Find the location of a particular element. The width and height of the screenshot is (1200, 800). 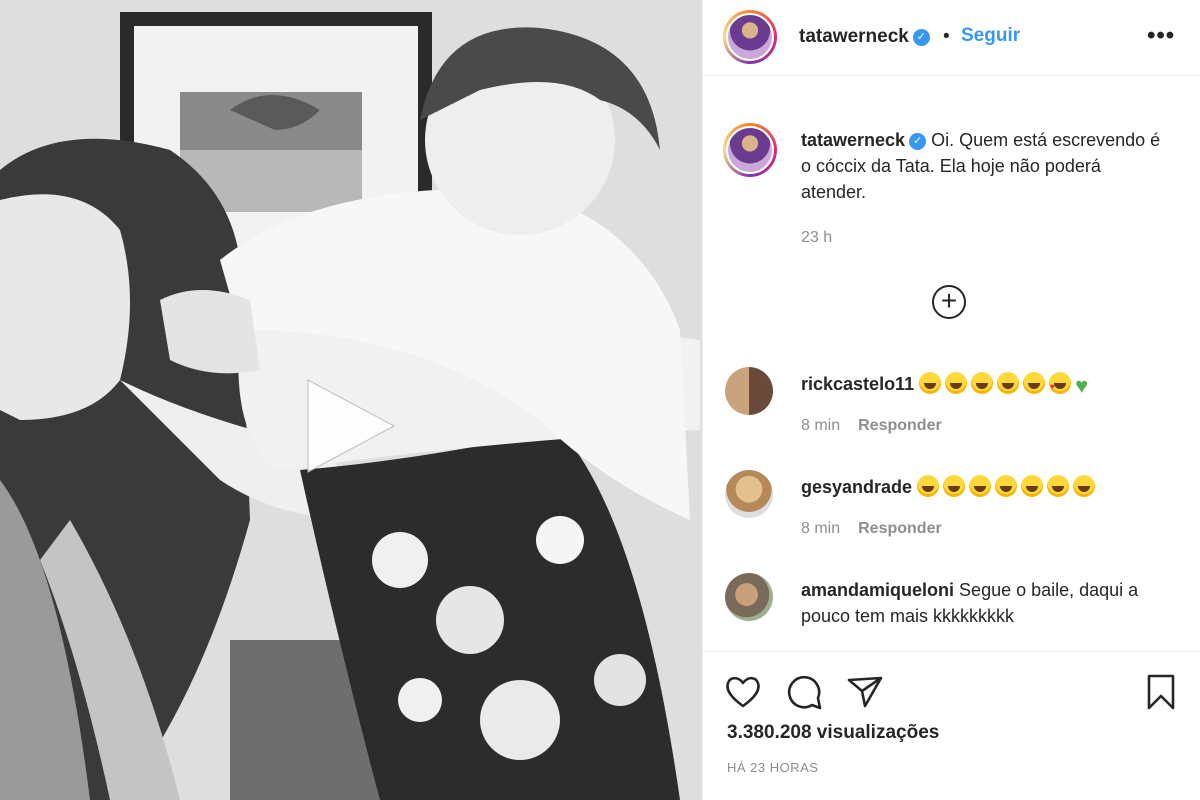

heart-eyes-emoji-icon is located at coordinates (1060, 386).